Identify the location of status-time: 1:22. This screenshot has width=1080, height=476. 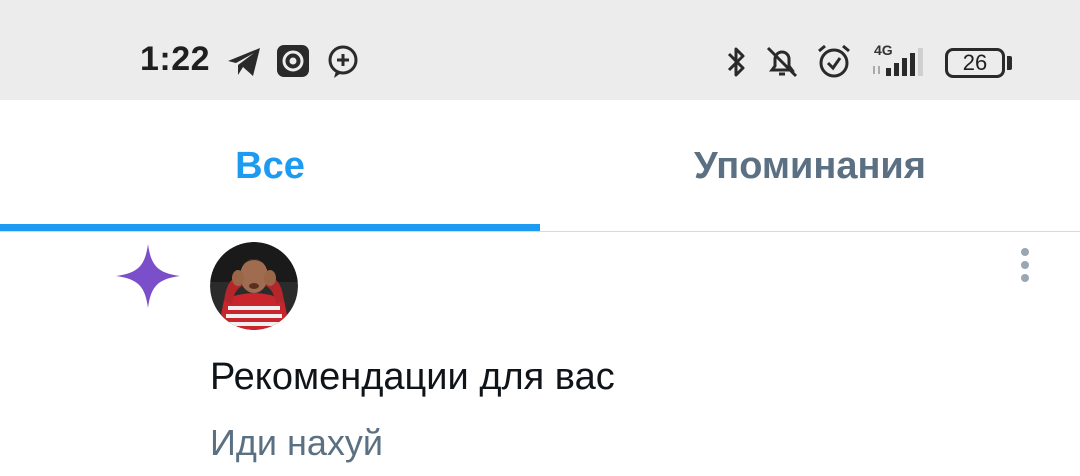
(175, 59).